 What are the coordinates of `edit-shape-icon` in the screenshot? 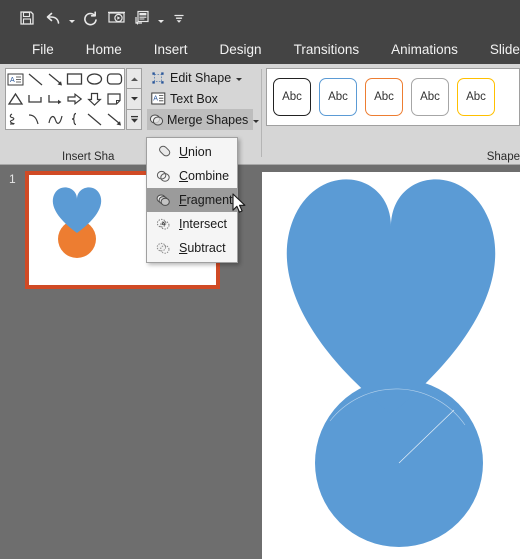 It's located at (158, 78).